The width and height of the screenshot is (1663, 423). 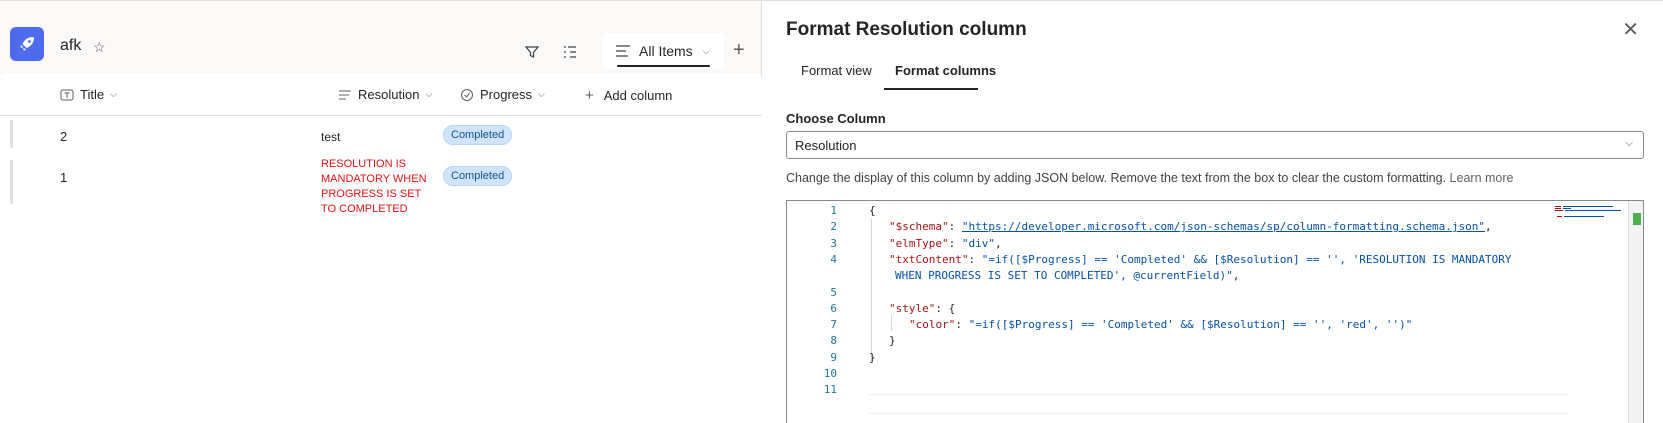 I want to click on cell-title: 2, so click(x=63, y=136).